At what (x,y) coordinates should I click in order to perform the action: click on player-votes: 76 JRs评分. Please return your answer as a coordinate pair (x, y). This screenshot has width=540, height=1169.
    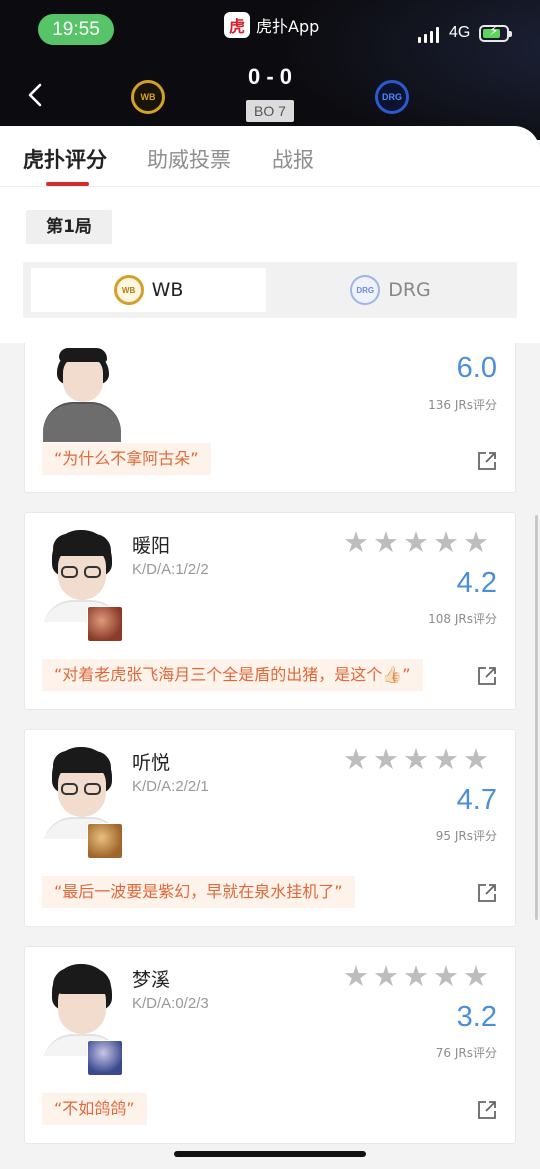
    Looking at the image, I should click on (466, 1053).